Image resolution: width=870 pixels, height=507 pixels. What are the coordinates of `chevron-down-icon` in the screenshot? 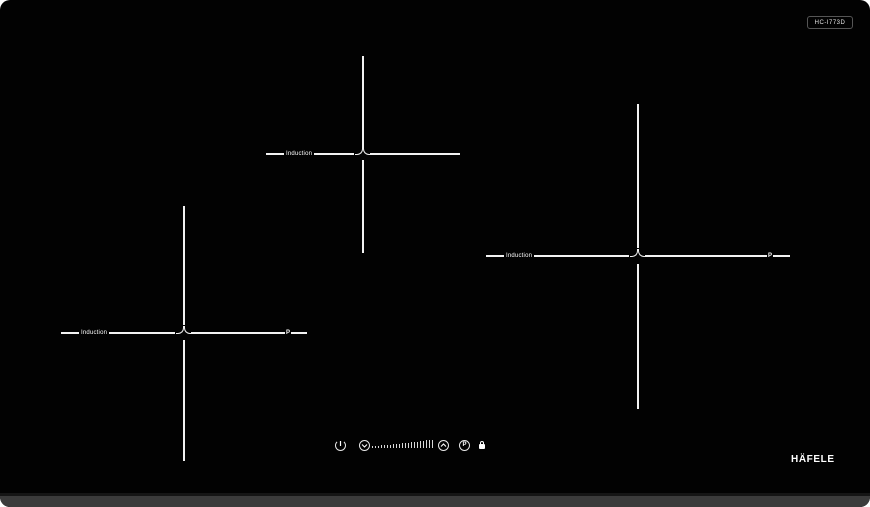 It's located at (364, 446).